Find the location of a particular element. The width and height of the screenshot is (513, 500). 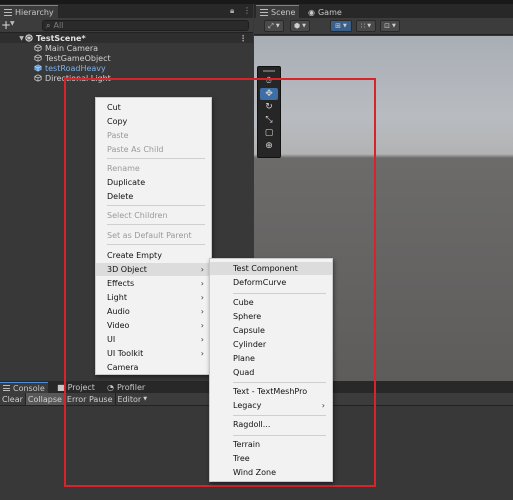

snap-increment-button: ⊡ ▼ is located at coordinates (390, 26).